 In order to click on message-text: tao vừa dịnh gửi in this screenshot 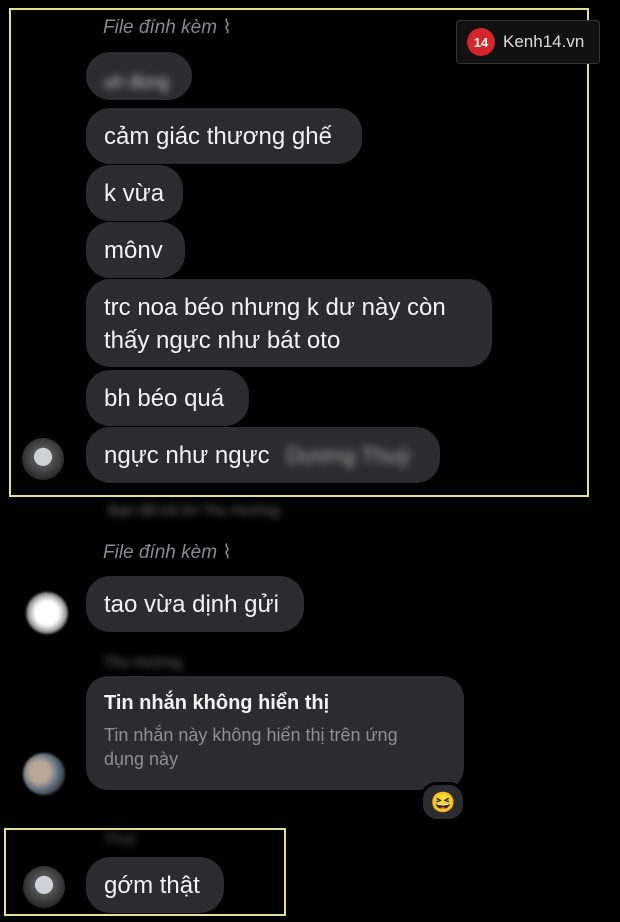, I will do `click(191, 604)`.